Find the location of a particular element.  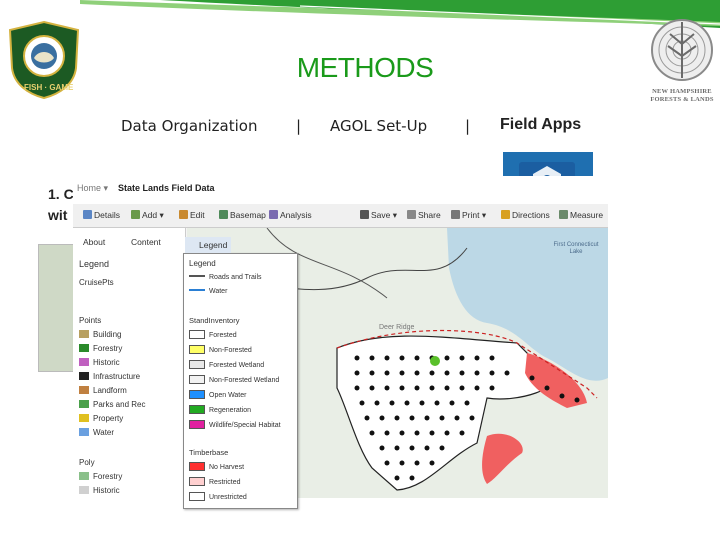

star-icon is located at coordinates (84, 418).